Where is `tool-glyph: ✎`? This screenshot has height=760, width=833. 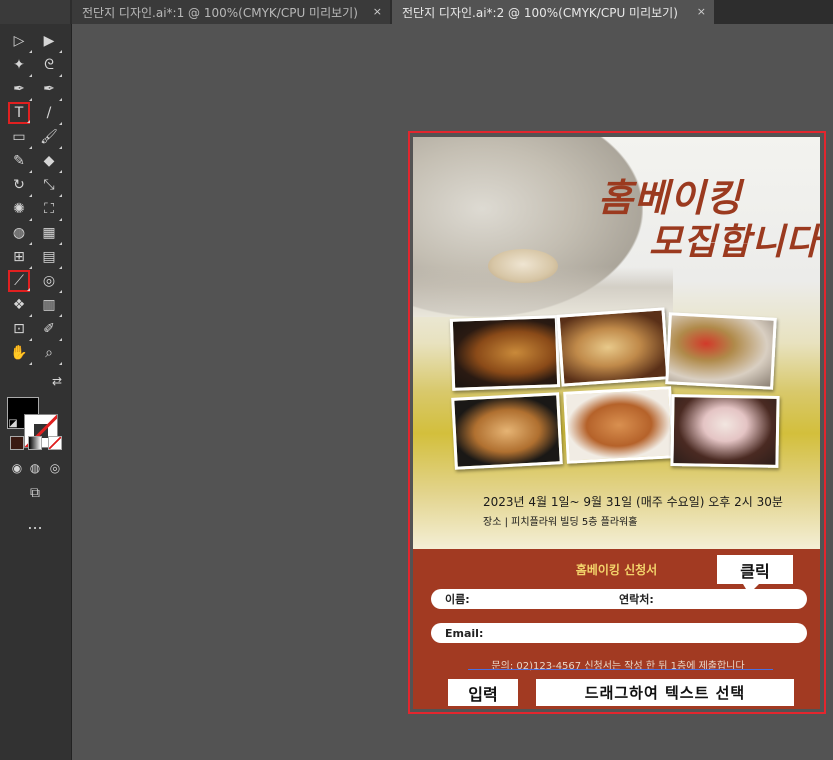 tool-glyph: ✎ is located at coordinates (19, 161).